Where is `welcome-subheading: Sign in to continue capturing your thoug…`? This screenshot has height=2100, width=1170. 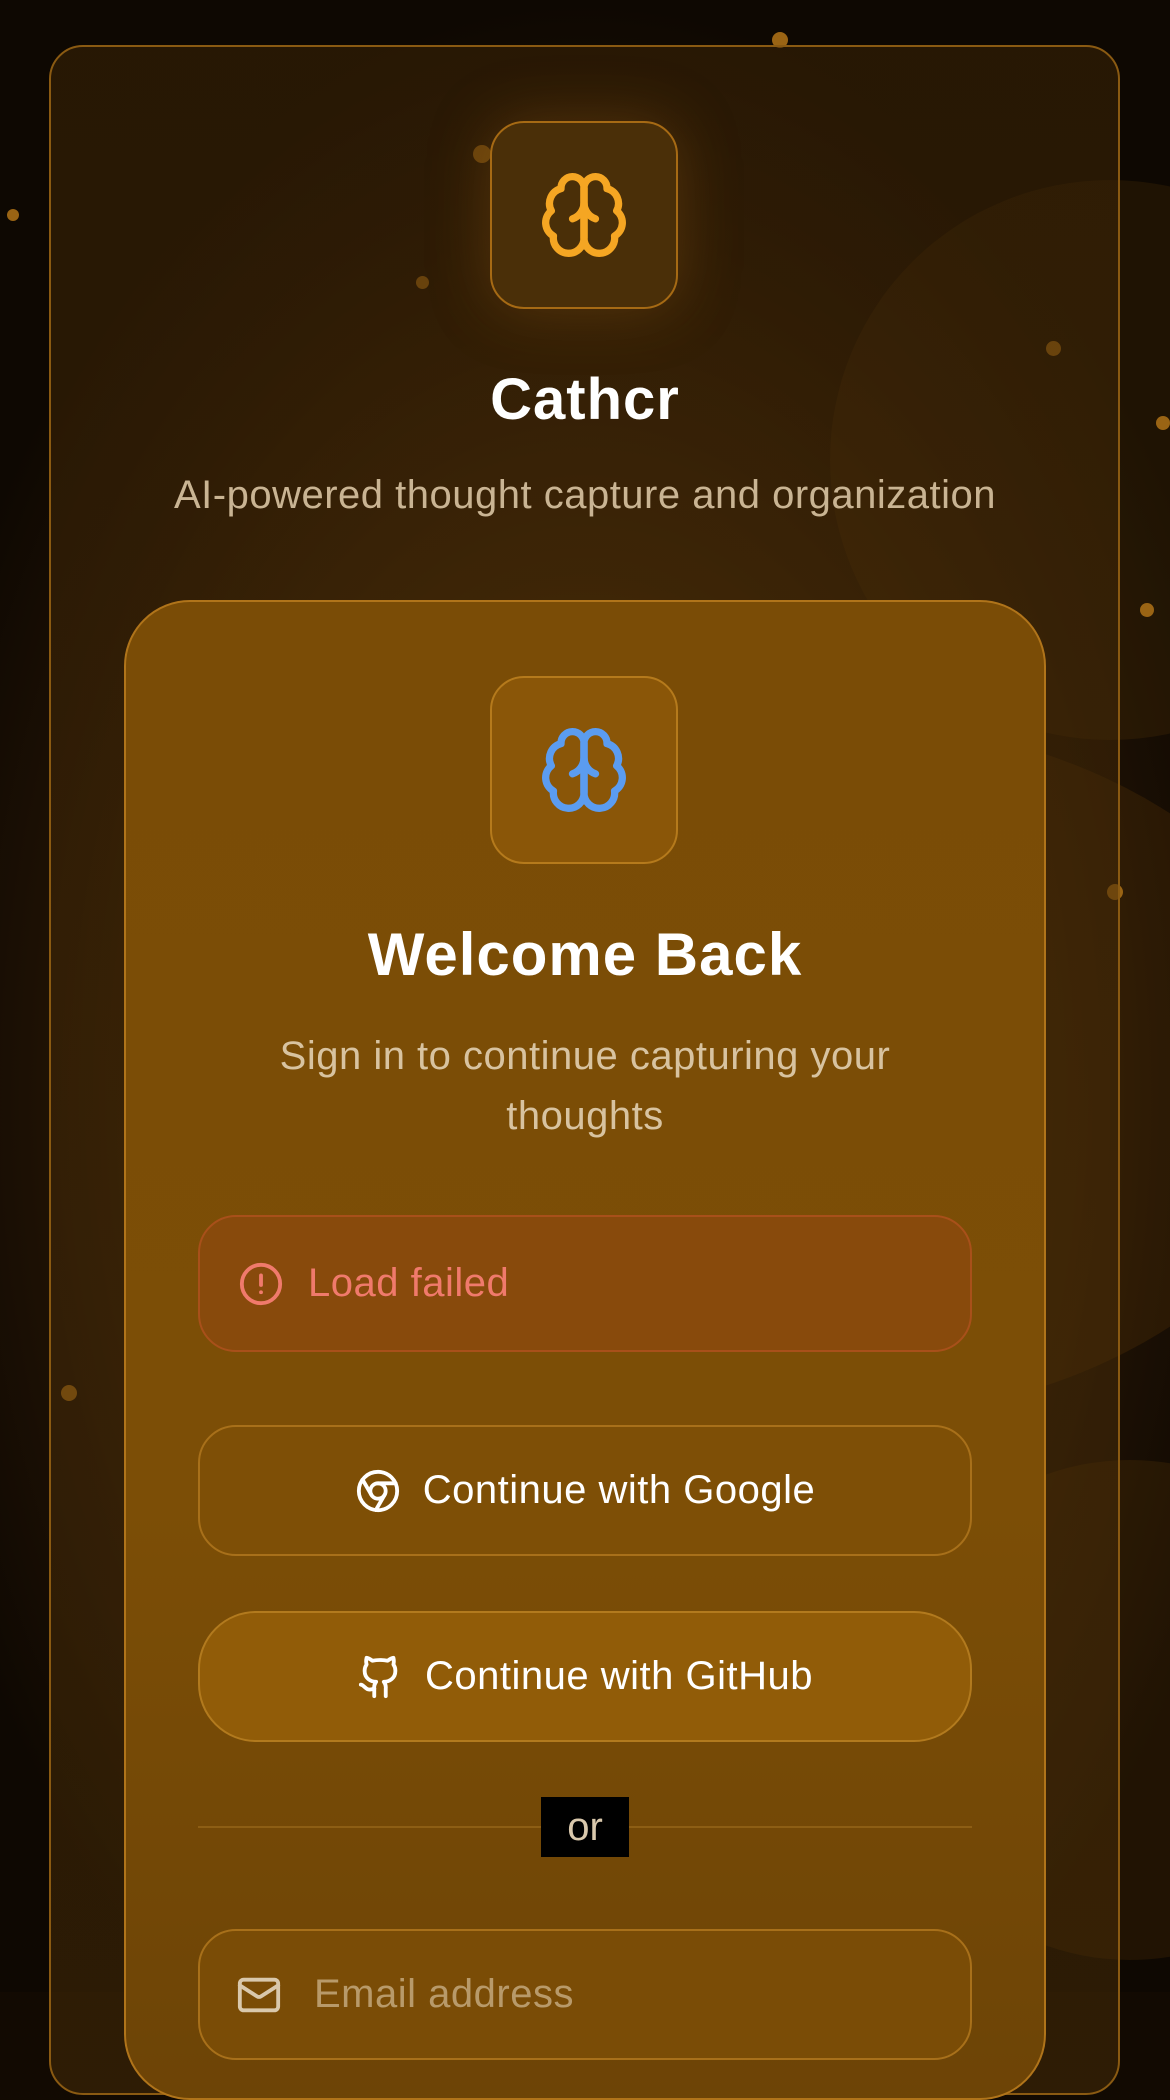
welcome-subheading: Sign in to continue capturing your thoug… is located at coordinates (585, 1086).